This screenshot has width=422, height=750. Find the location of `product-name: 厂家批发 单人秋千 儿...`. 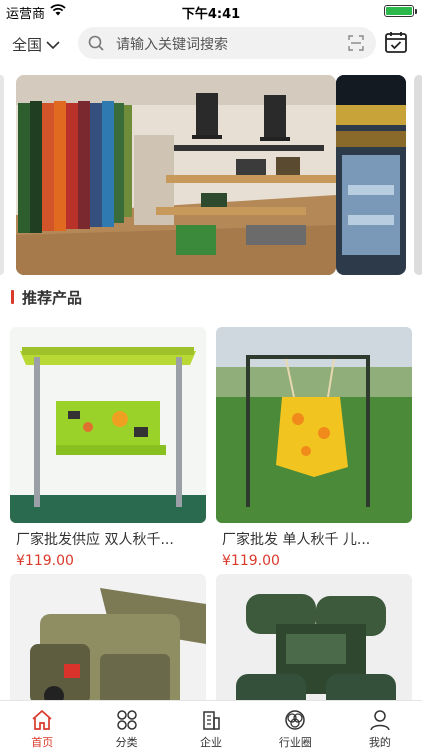

product-name: 厂家批发 单人秋千 儿... is located at coordinates (314, 539).